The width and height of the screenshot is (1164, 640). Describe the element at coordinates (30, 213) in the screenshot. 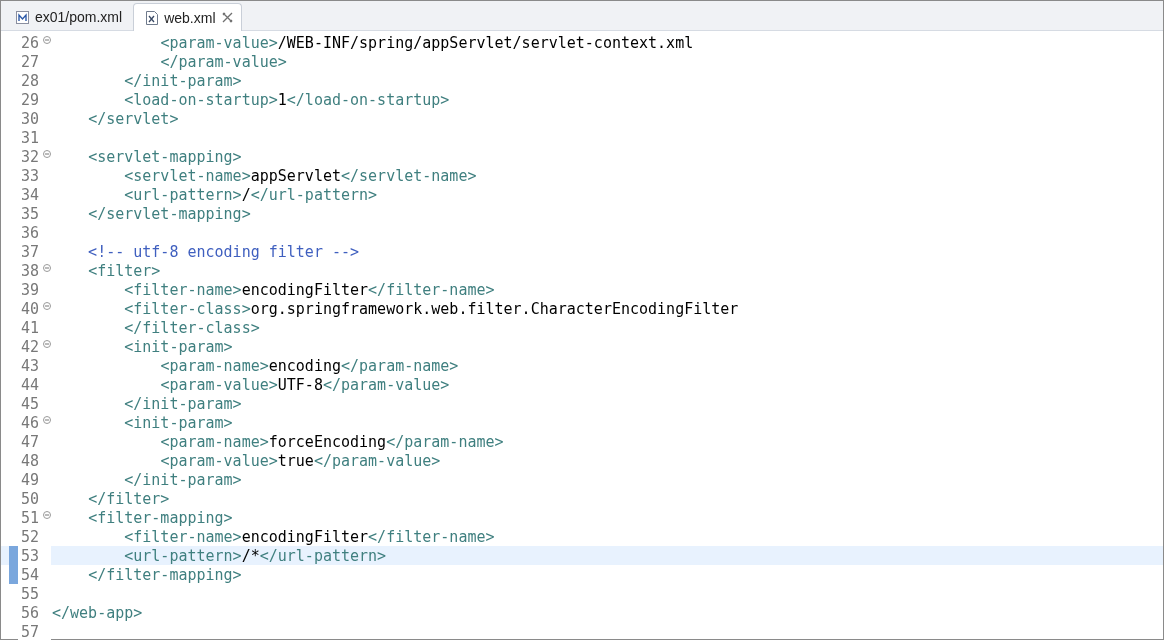

I see `line-number: 35` at that location.